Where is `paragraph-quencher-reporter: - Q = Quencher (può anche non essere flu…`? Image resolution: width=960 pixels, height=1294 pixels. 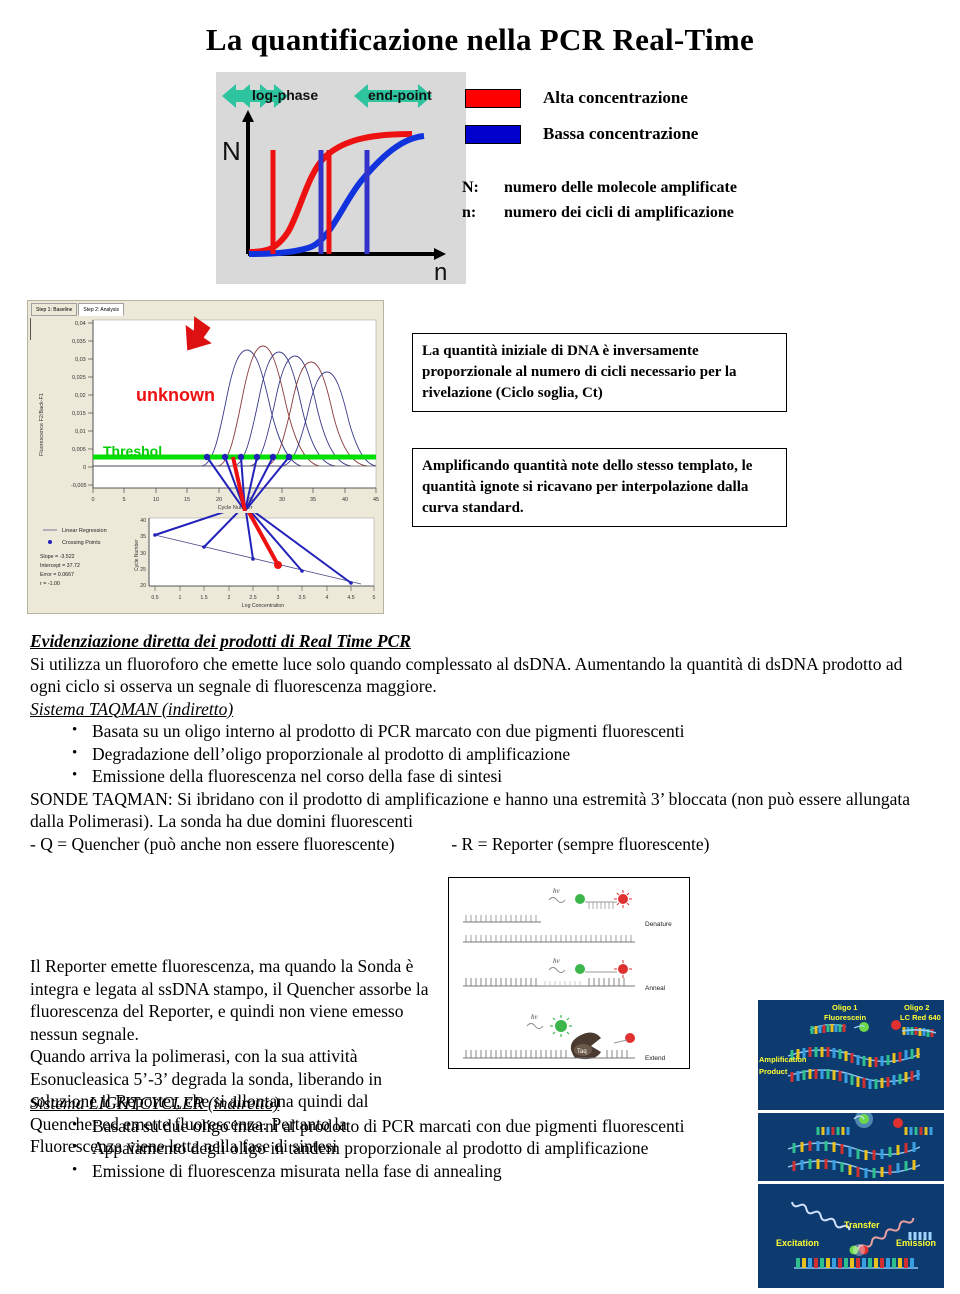
paragraph-quencher-reporter: - Q = Quencher (può anche non essere flu… is located at coordinates (470, 844).